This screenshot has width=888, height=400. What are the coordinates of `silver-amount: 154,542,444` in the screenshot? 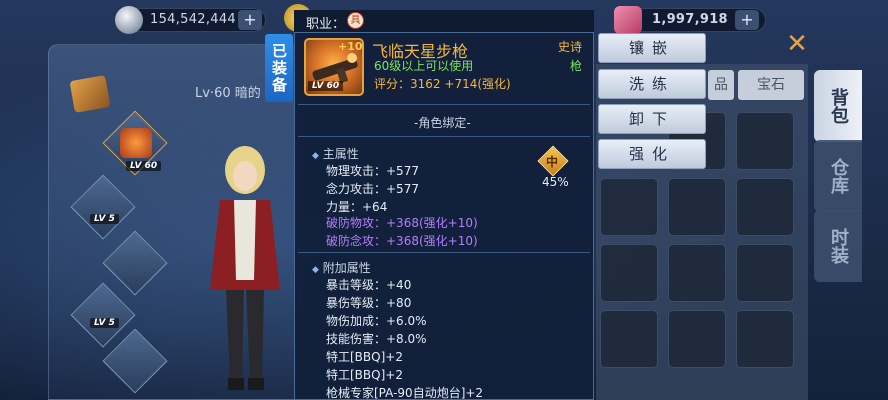 It's located at (193, 19).